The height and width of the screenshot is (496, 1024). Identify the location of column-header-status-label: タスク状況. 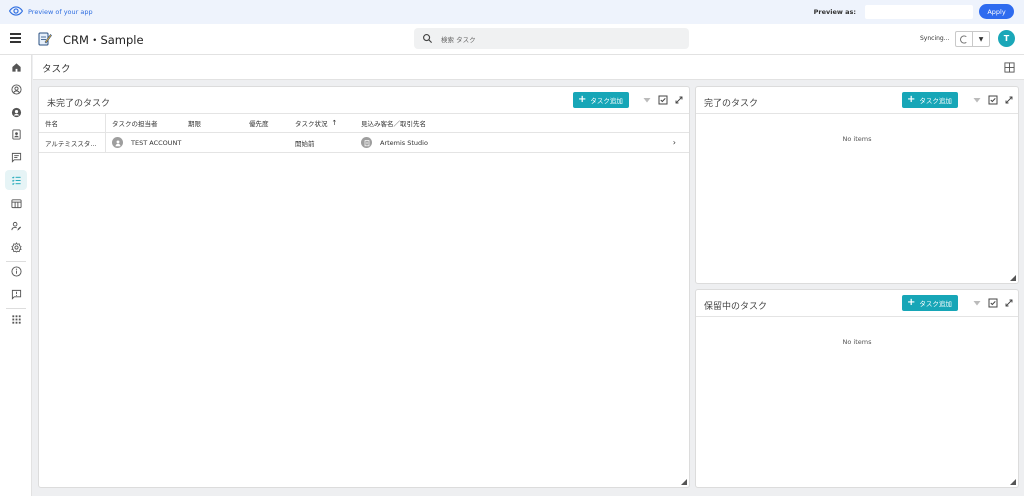
(311, 124).